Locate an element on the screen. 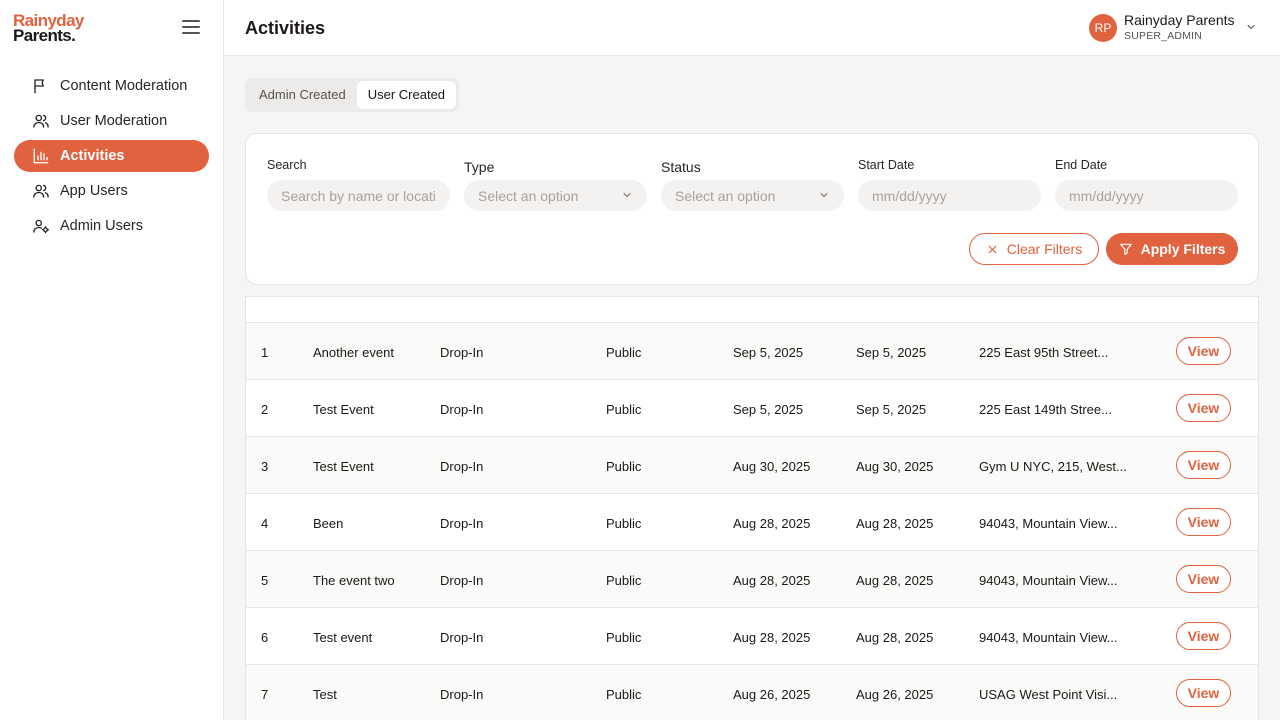  cell-start: Aug 26, 2025 is located at coordinates (772, 694).